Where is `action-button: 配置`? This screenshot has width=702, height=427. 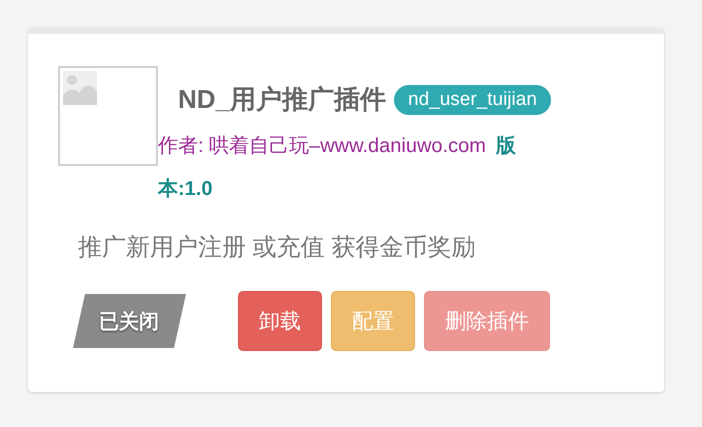 action-button: 配置 is located at coordinates (373, 321).